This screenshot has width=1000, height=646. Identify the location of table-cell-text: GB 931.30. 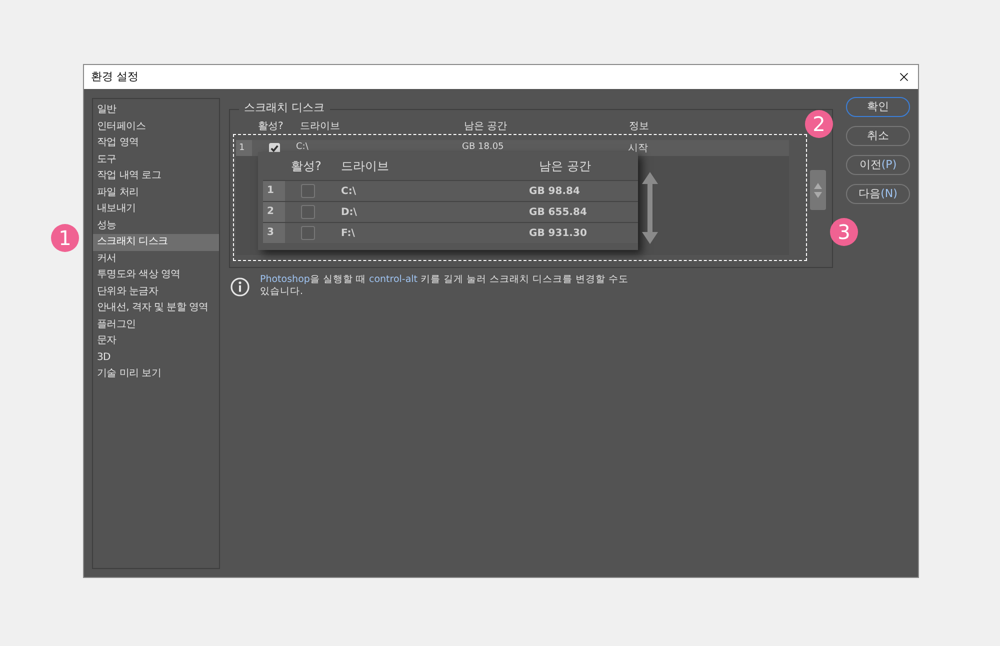
(558, 233).